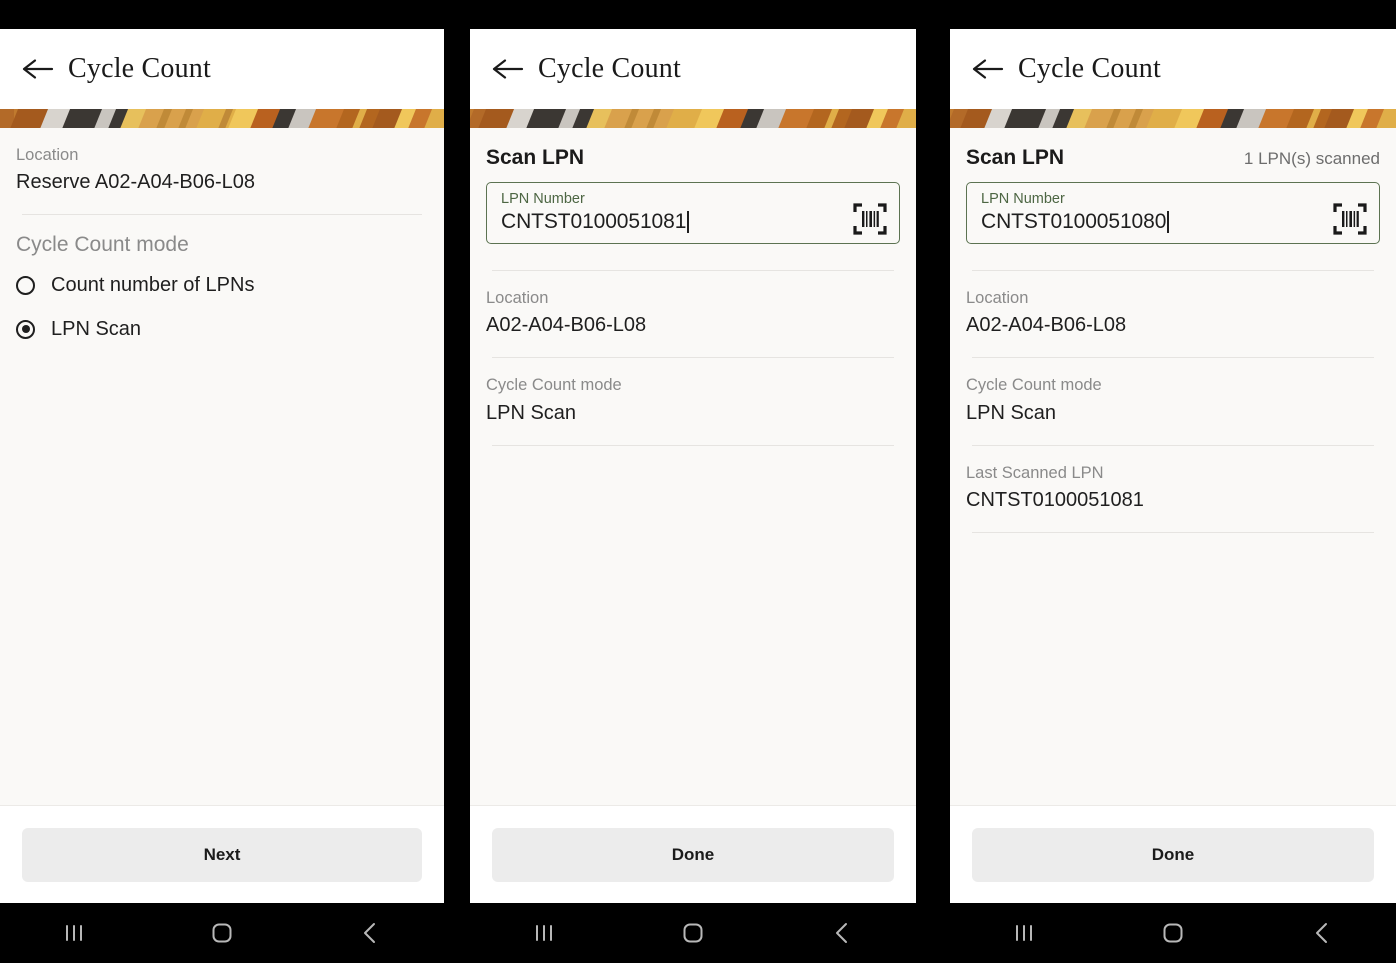 The image size is (1396, 963). What do you see at coordinates (96, 328) in the screenshot?
I see `radio-label: LPN Scan` at bounding box center [96, 328].